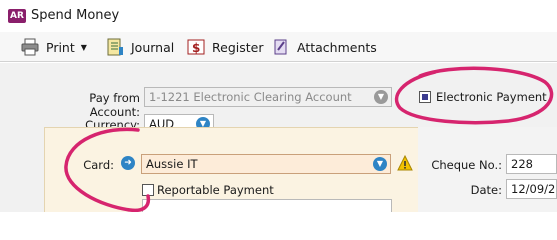 The image size is (557, 240). Describe the element at coordinates (425, 97) in the screenshot. I see `electronic-payment-check-box` at that location.